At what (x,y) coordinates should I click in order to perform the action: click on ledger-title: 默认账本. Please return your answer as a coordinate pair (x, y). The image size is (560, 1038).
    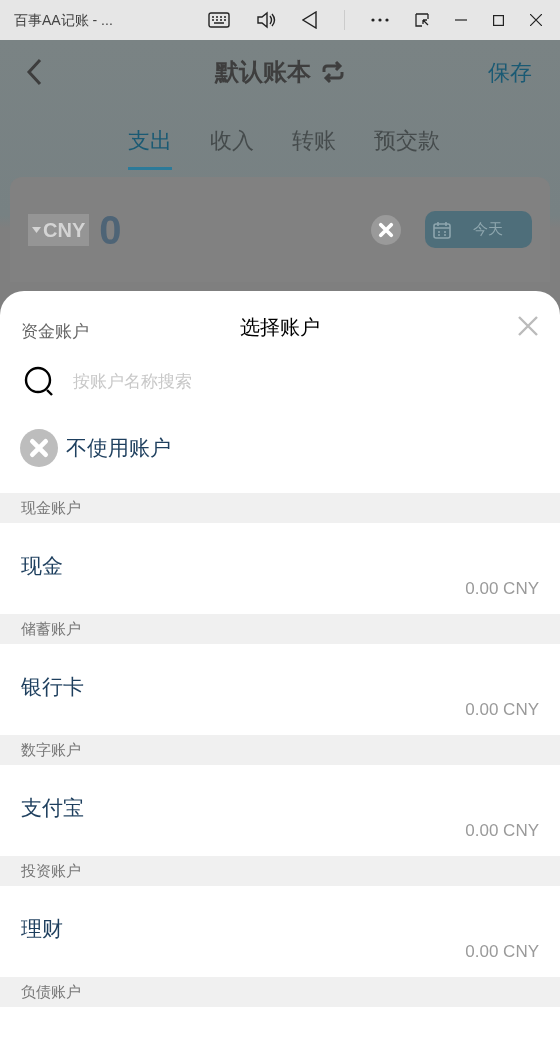
    Looking at the image, I should click on (263, 72).